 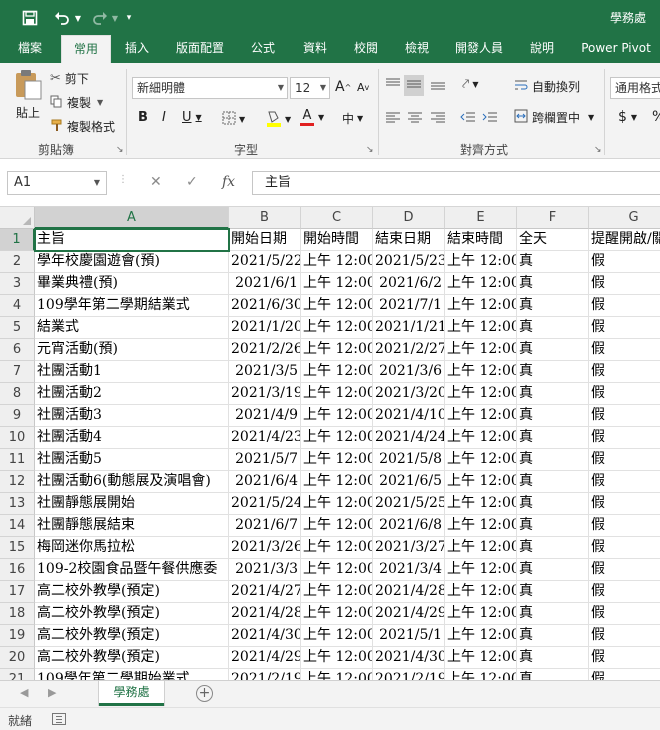 I want to click on cell-b8: 2021/3/19, so click(x=265, y=394).